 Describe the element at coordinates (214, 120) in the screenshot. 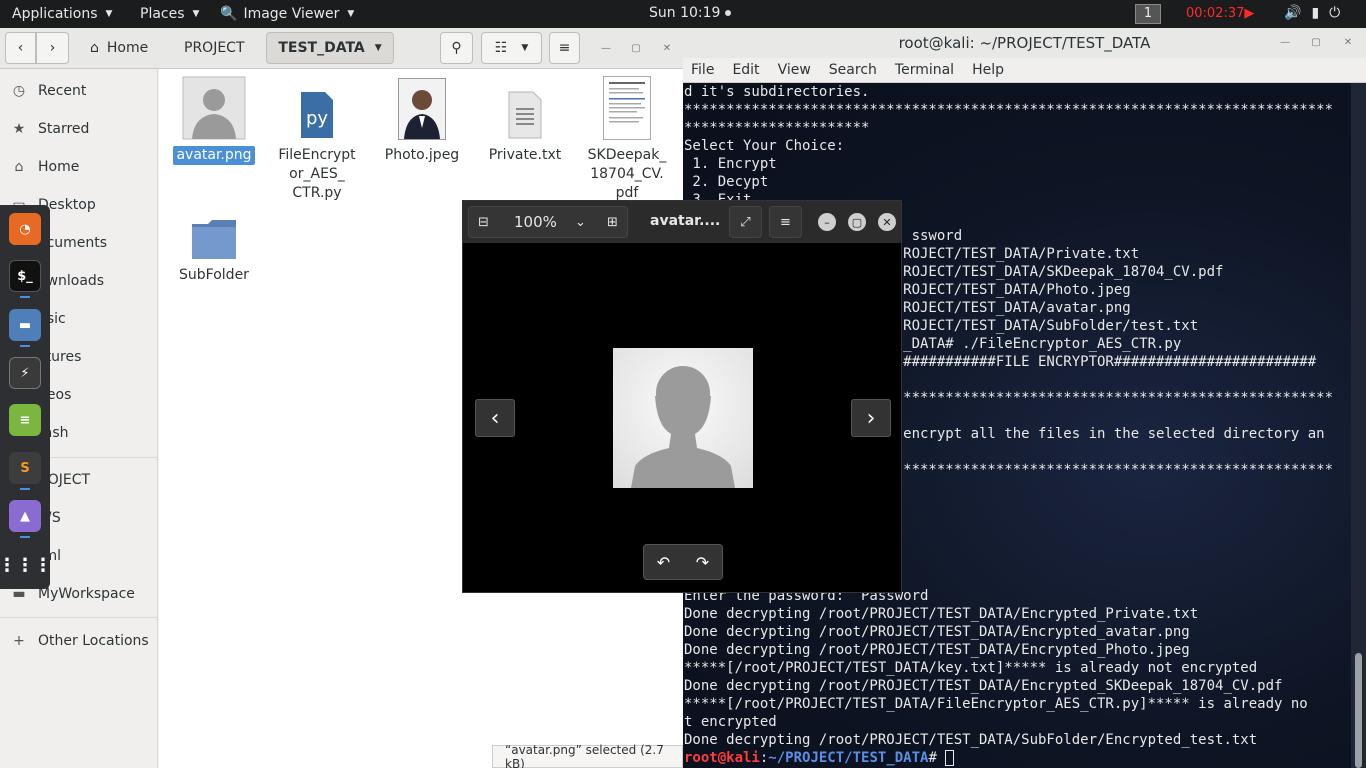

I see `file-item-avatar: avatar.png` at that location.